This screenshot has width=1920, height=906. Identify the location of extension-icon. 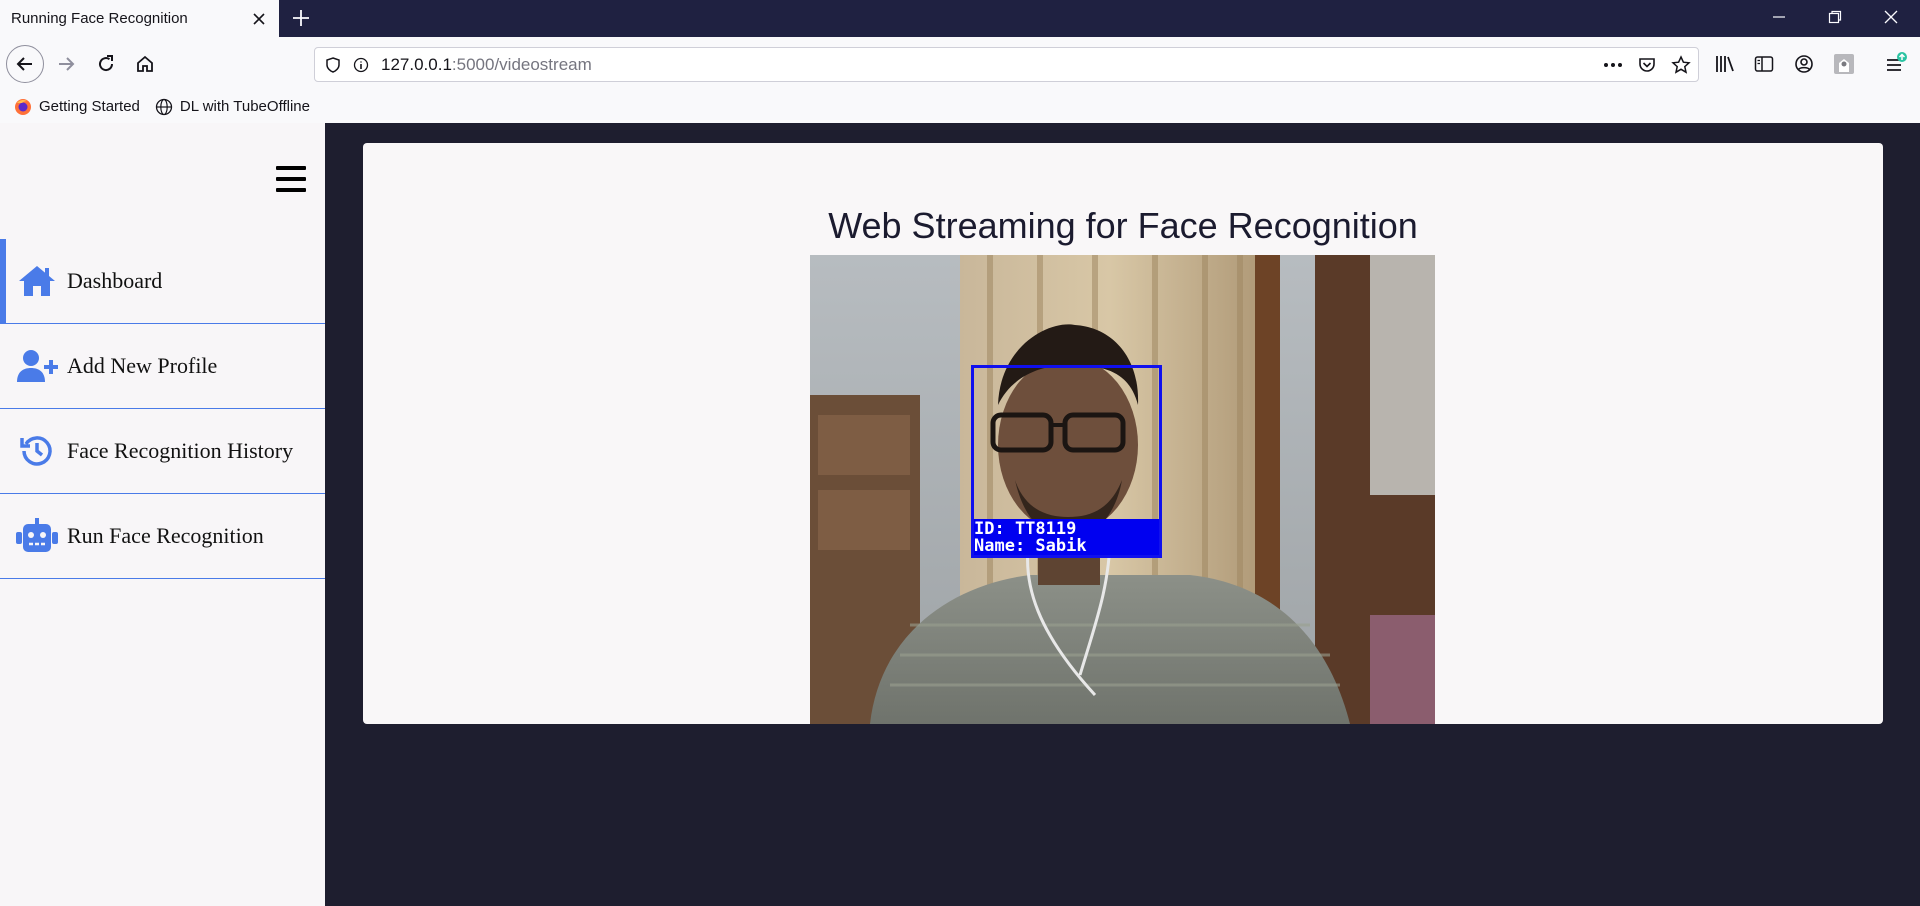
(1844, 64).